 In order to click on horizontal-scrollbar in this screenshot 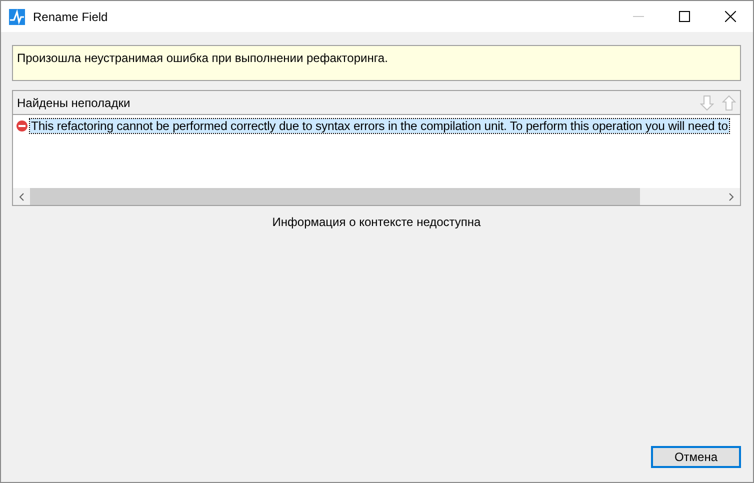, I will do `click(376, 196)`.